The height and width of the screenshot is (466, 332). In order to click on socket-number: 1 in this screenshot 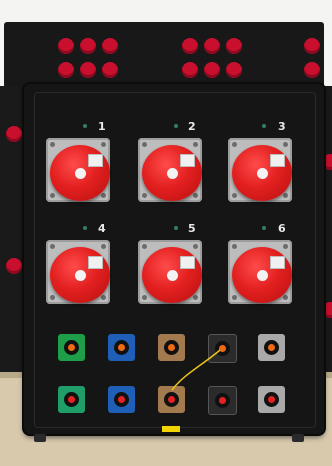, I will do `click(102, 126)`.